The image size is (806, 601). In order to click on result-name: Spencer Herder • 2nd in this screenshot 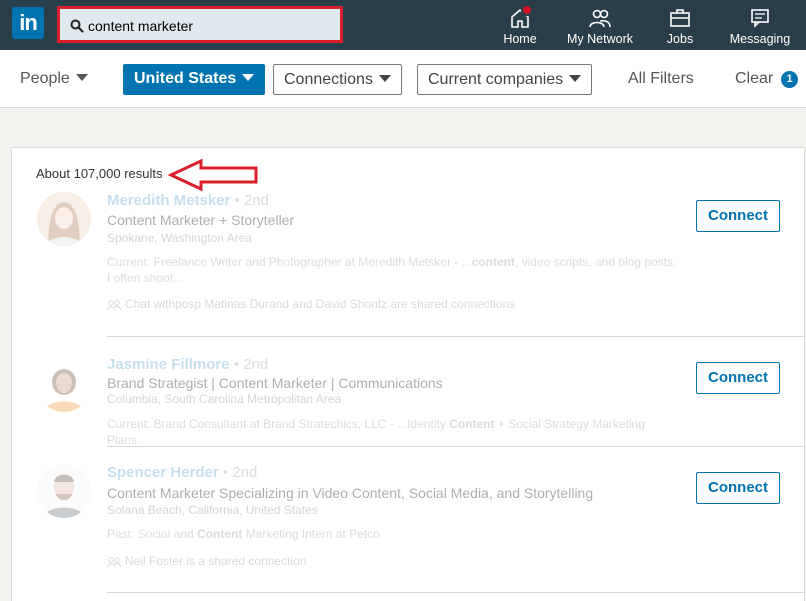, I will do `click(182, 472)`.